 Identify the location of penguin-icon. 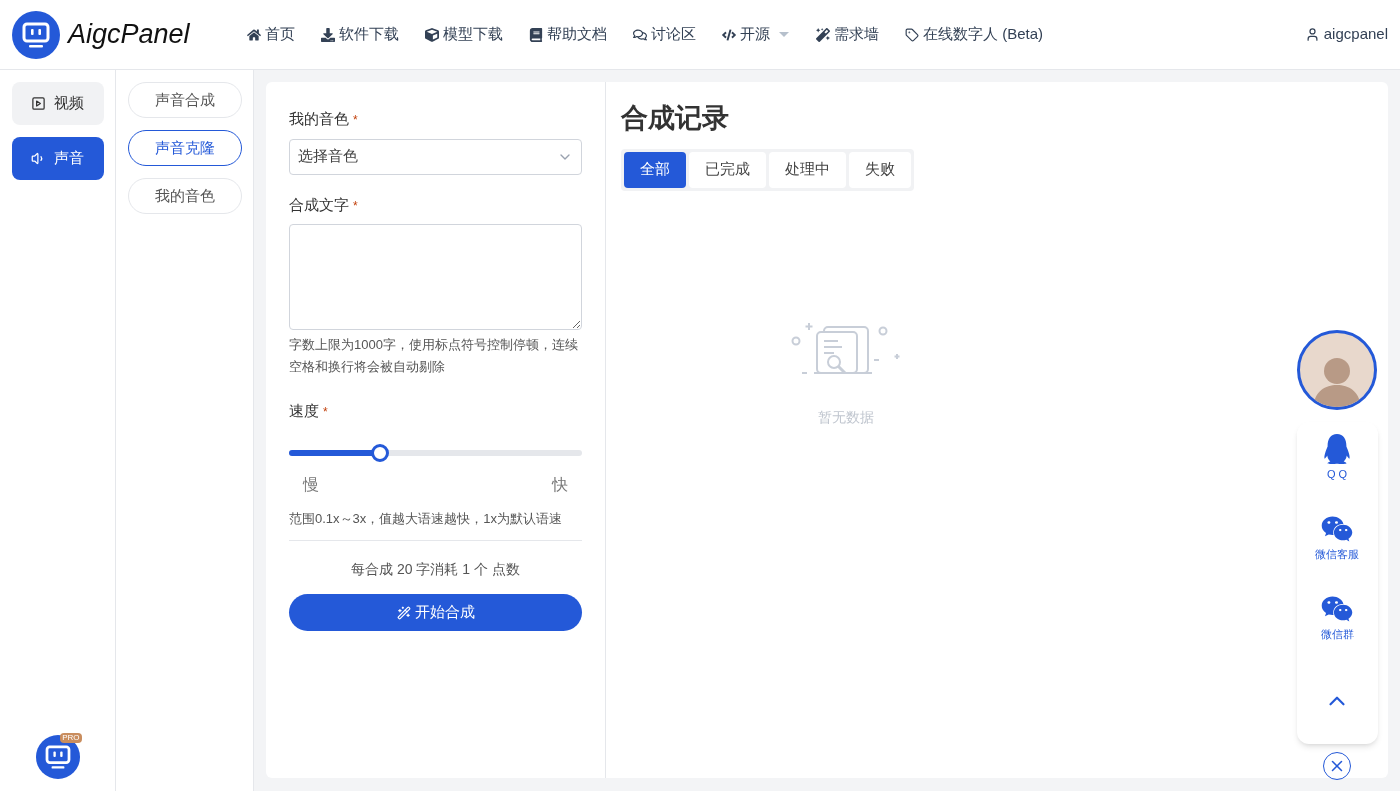
(1337, 449).